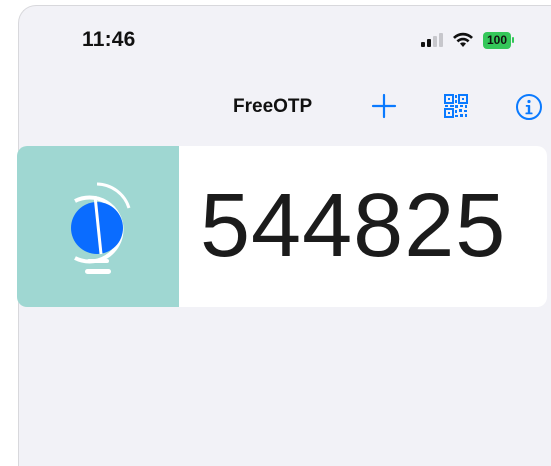 The image size is (551, 466). Describe the element at coordinates (101, 228) in the screenshot. I see `freeotp-logo-icon` at that location.